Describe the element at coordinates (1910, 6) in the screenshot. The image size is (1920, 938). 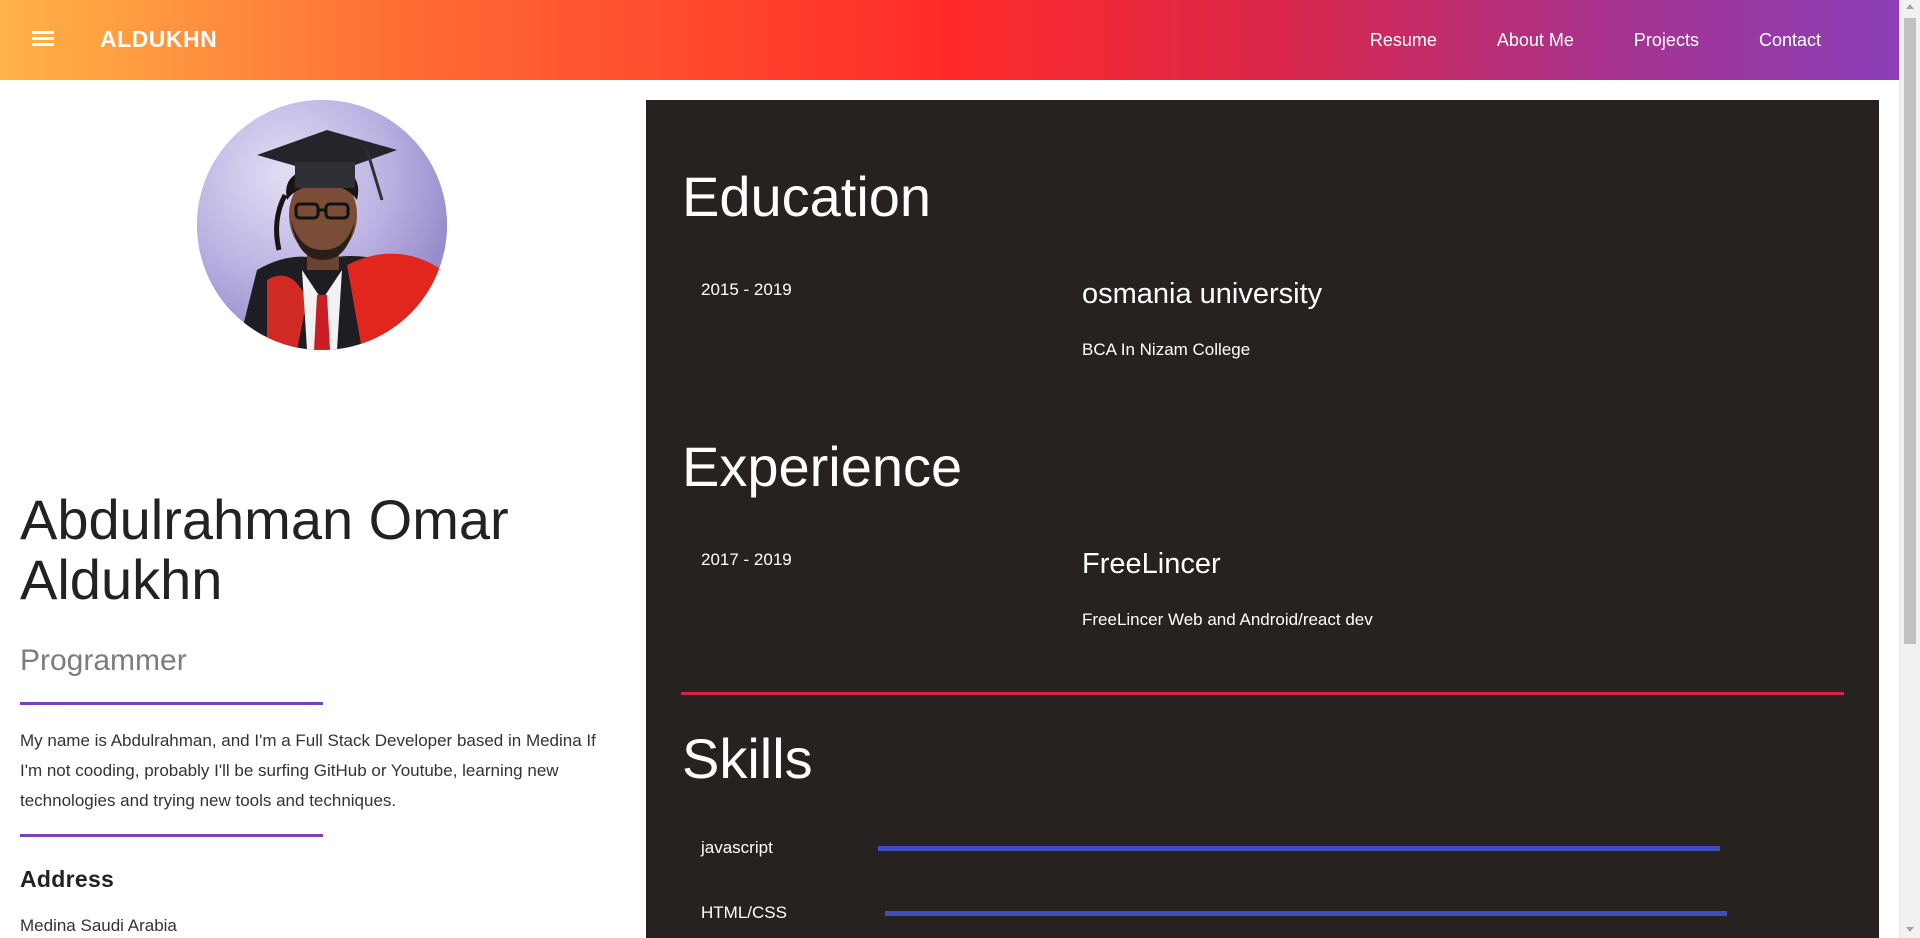
I see `scroll-up-arrow-icon` at that location.